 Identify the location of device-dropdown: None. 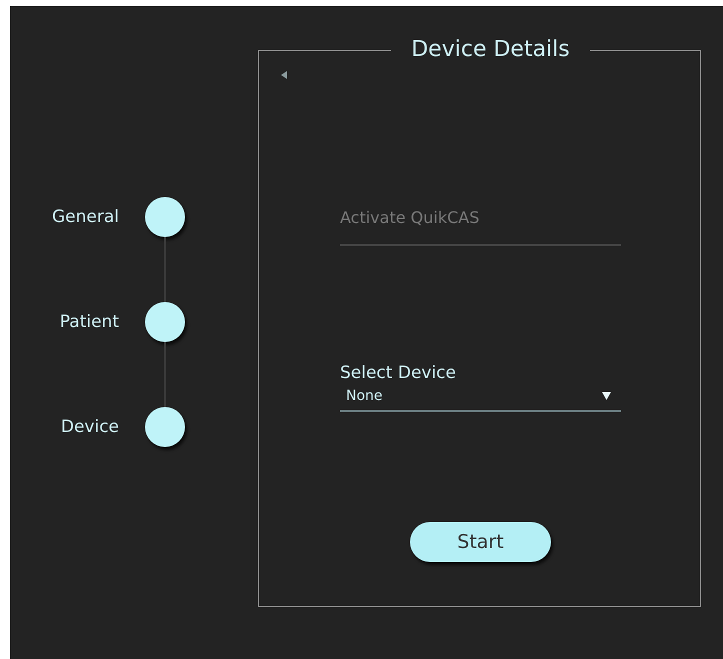
(480, 399).